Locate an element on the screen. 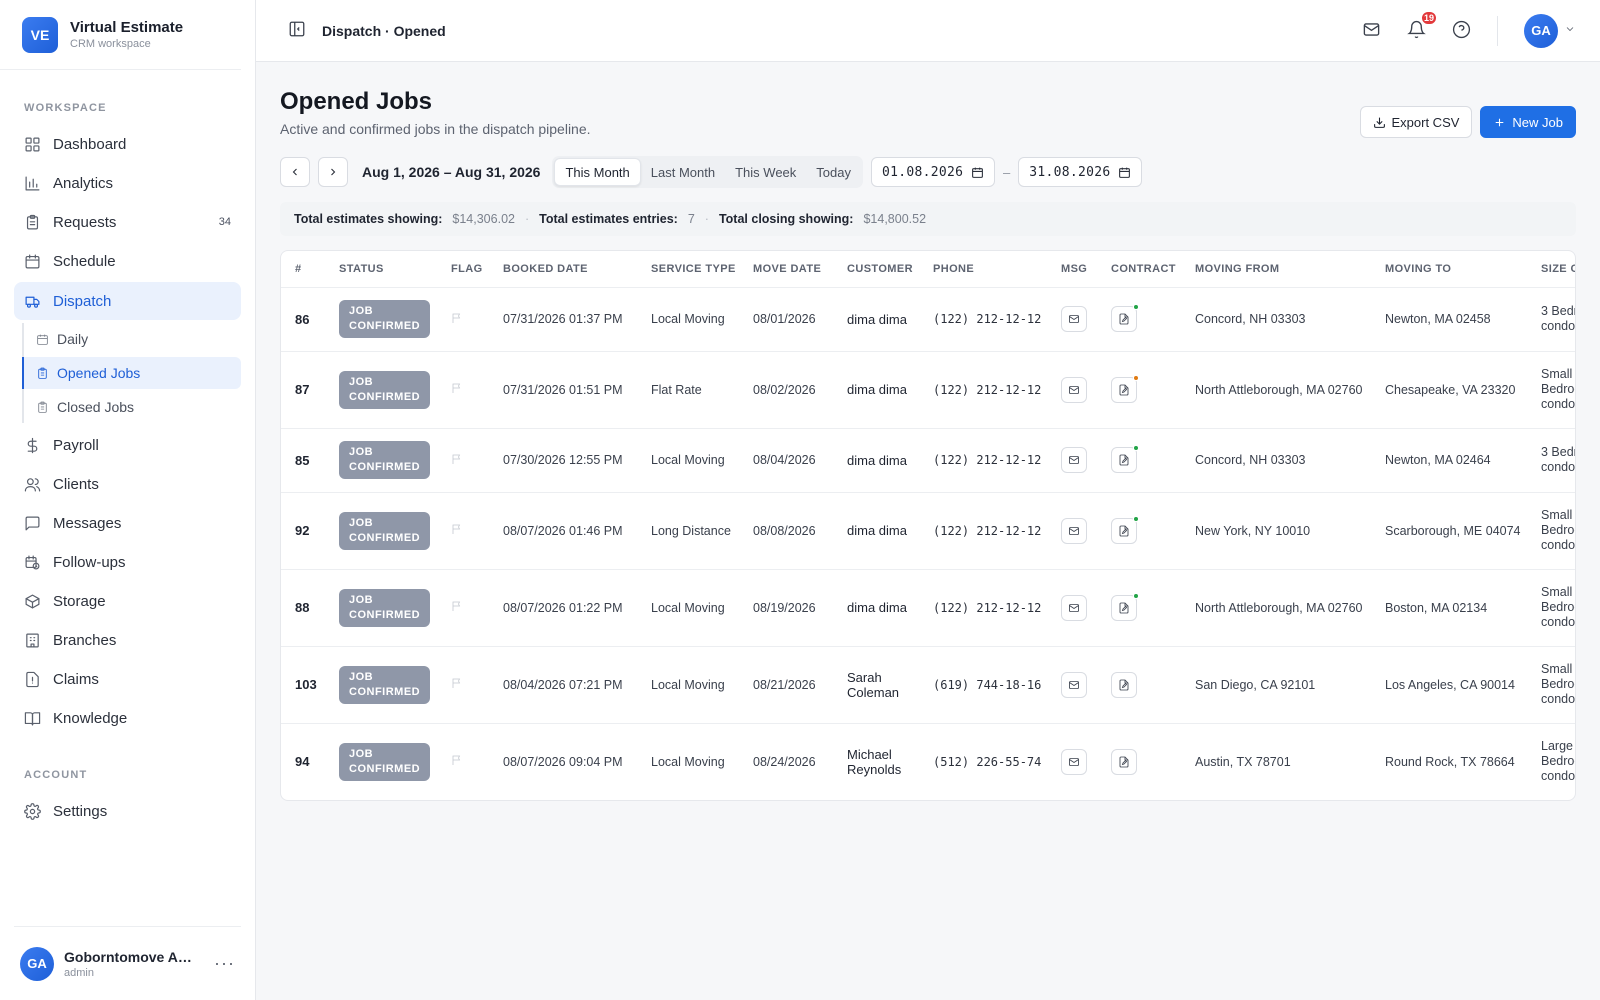 The height and width of the screenshot is (1000, 1600). subnav-item-opened-jobs: Opened Jobs is located at coordinates (131, 373).